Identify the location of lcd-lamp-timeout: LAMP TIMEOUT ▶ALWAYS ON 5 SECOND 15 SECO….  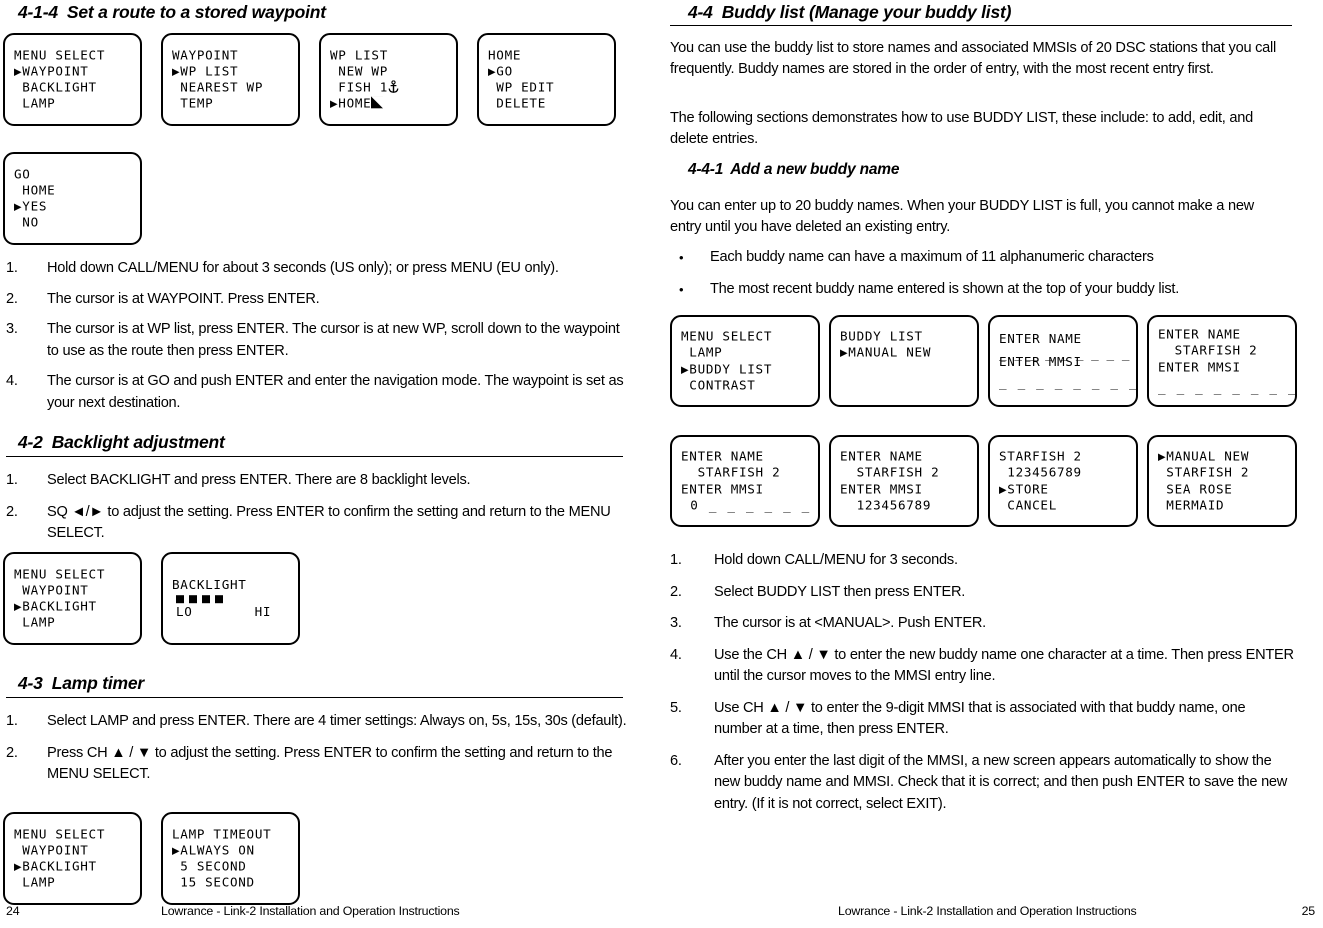
(230, 858).